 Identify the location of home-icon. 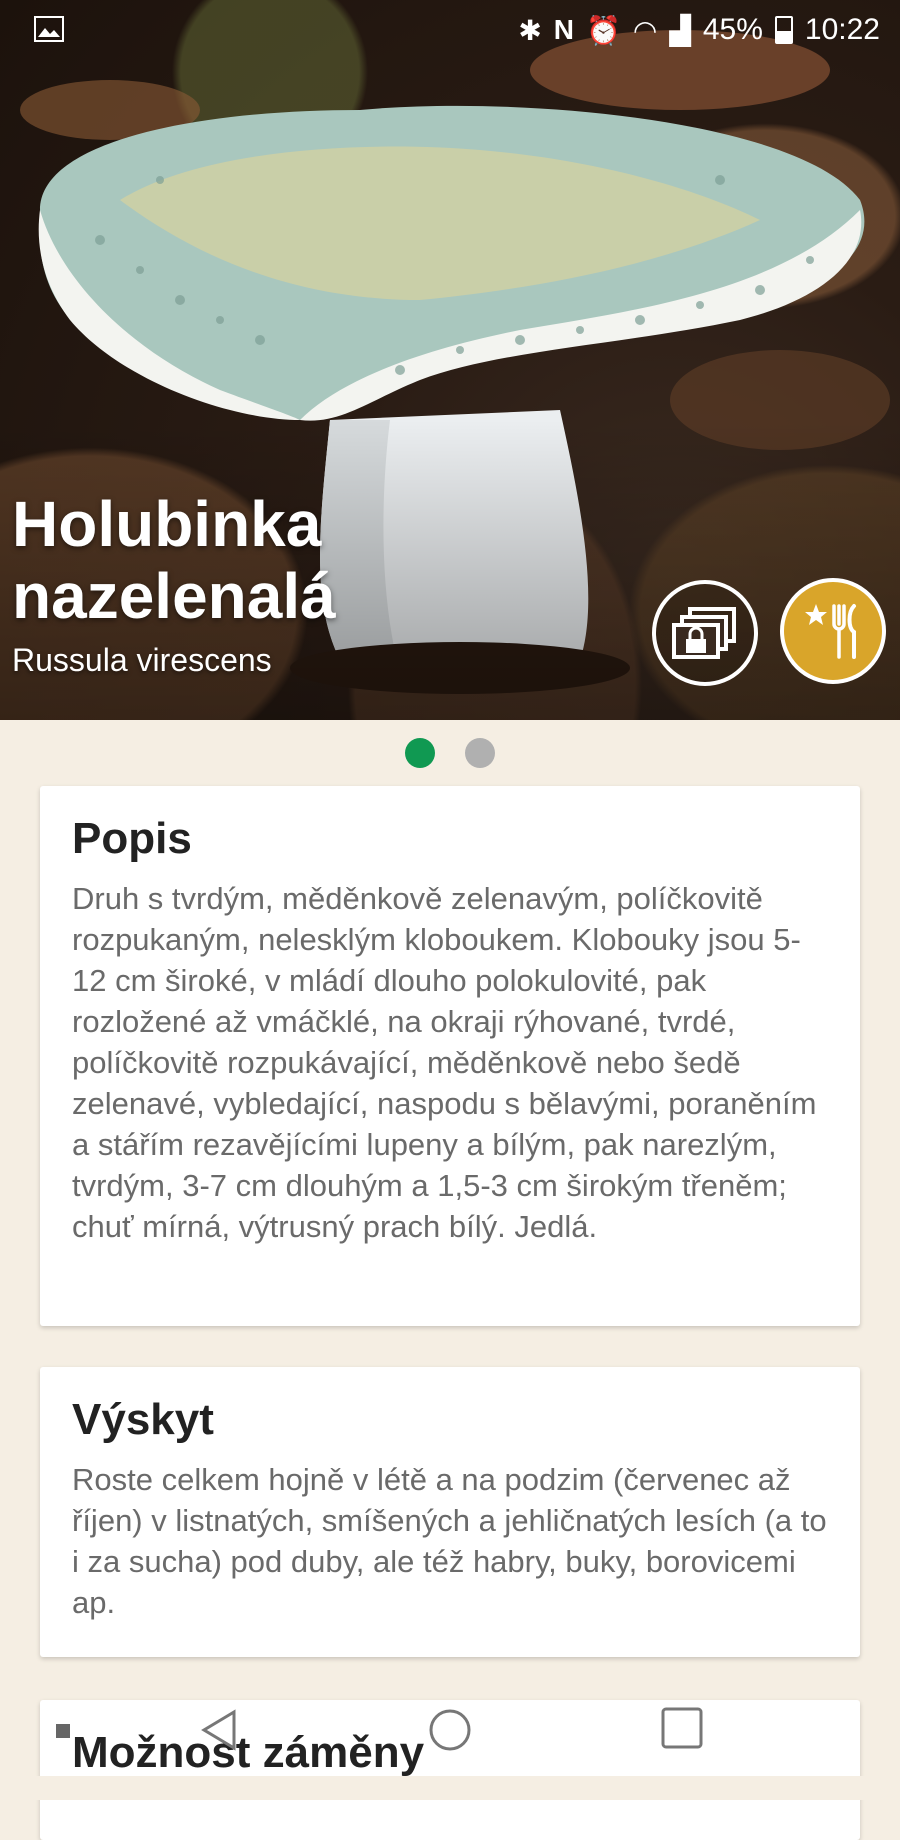
(450, 1730).